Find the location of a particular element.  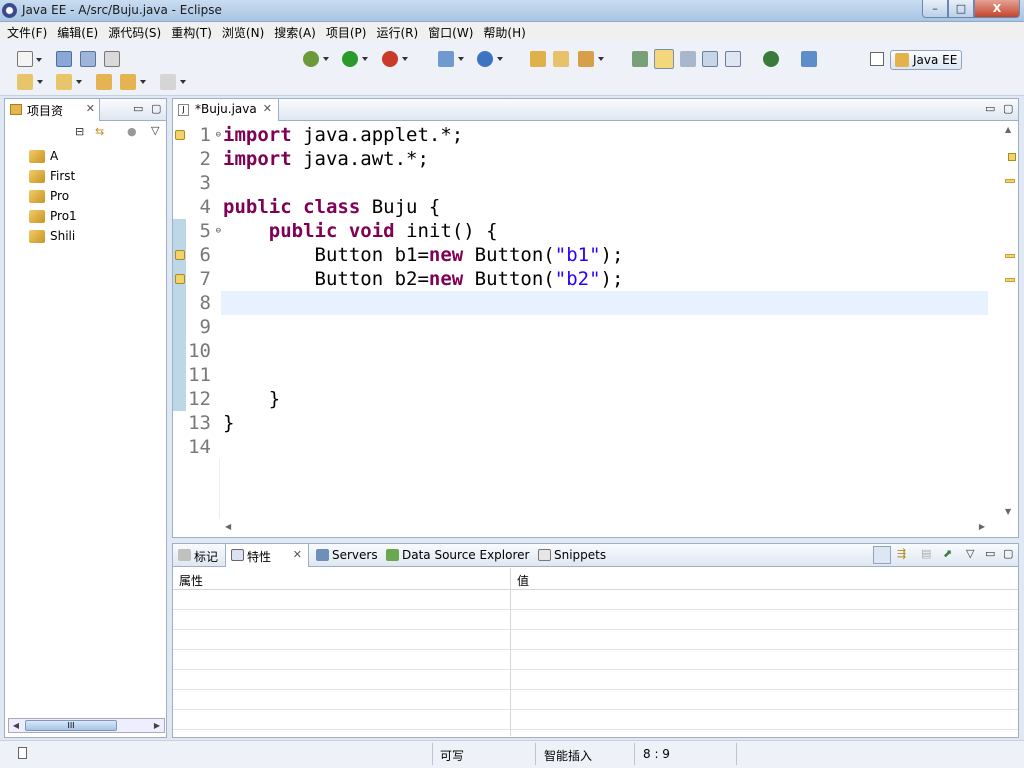

project-explorer-tab-label: 项目资 is located at coordinates (45, 111).